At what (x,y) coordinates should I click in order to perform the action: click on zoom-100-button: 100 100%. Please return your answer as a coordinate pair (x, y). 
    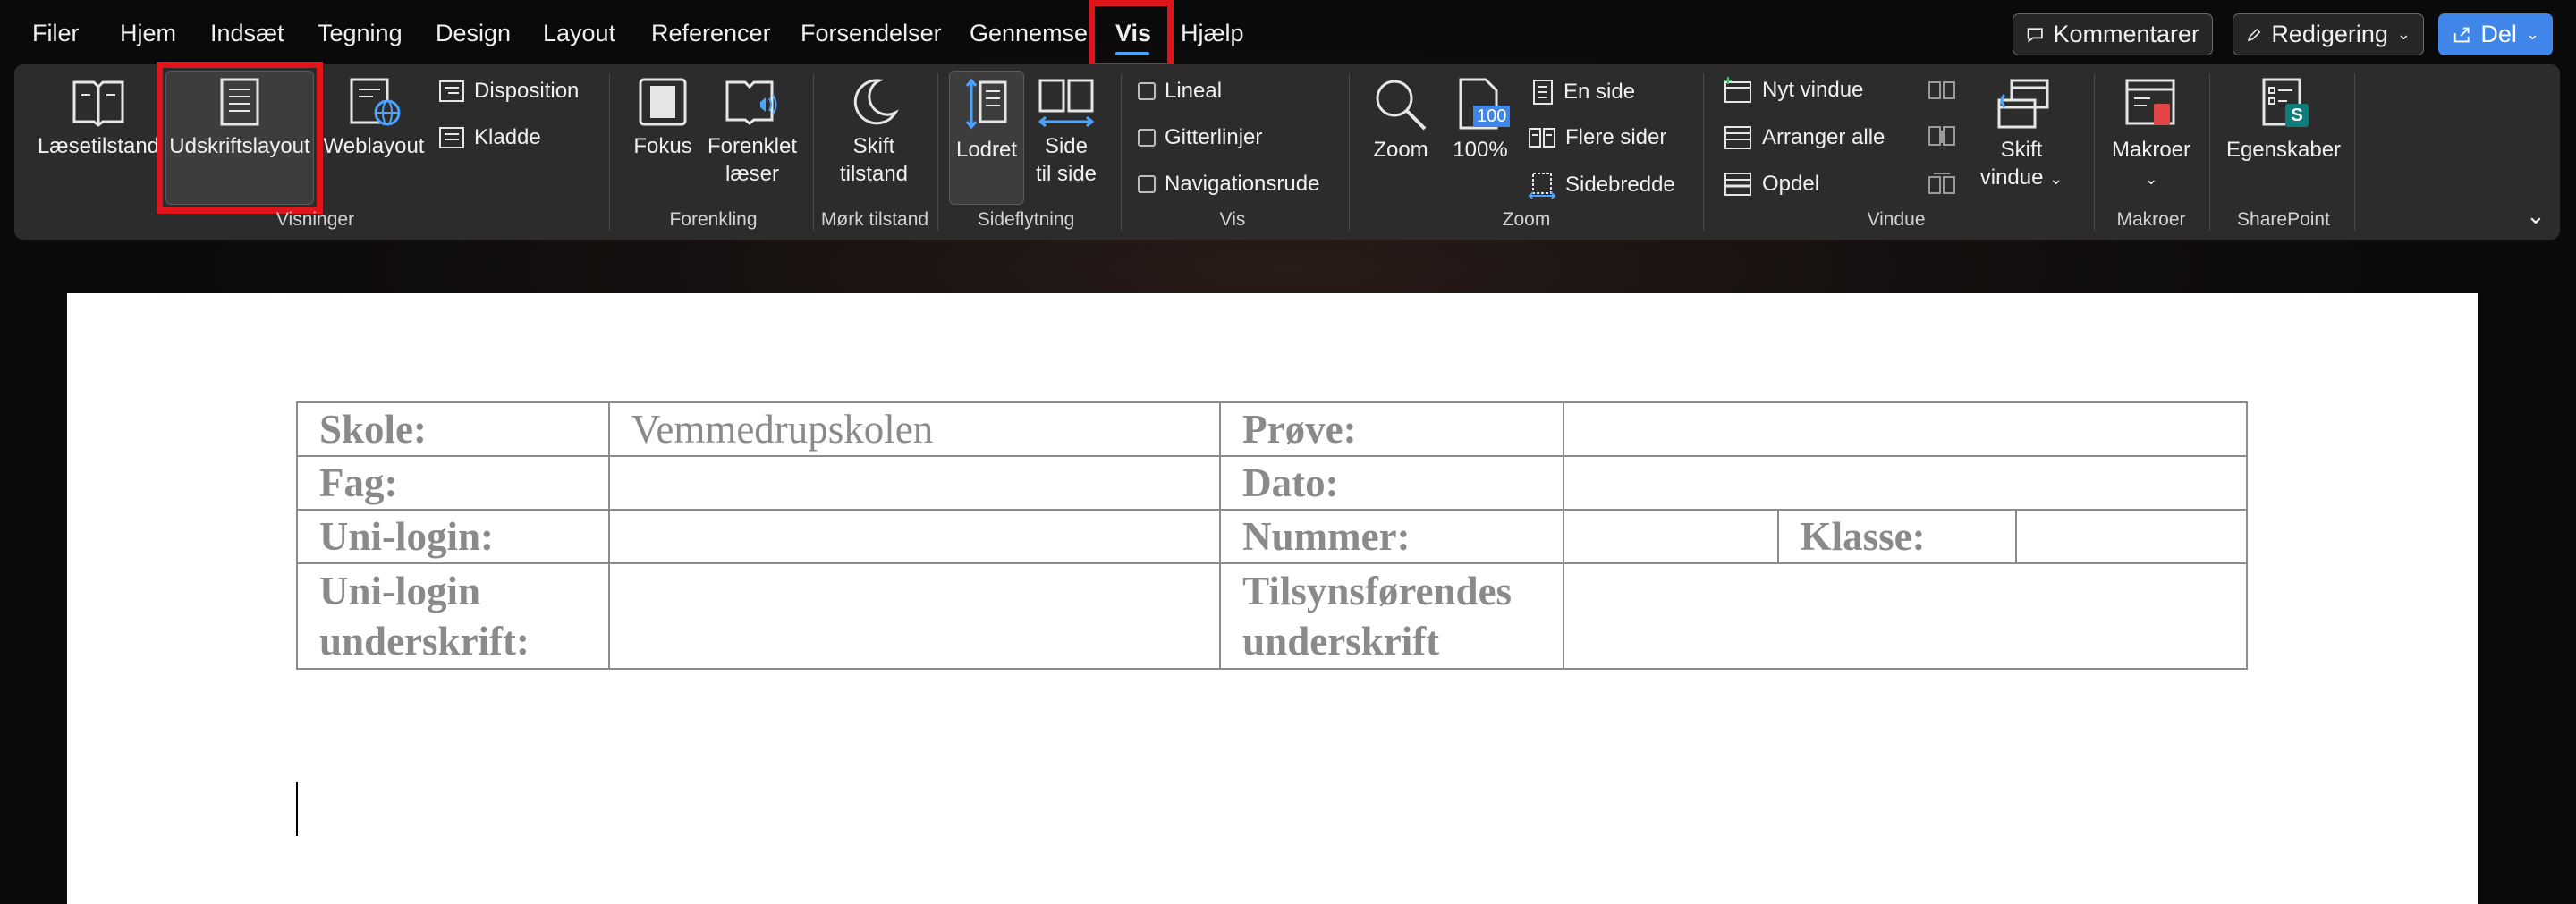
    Looking at the image, I should click on (1480, 121).